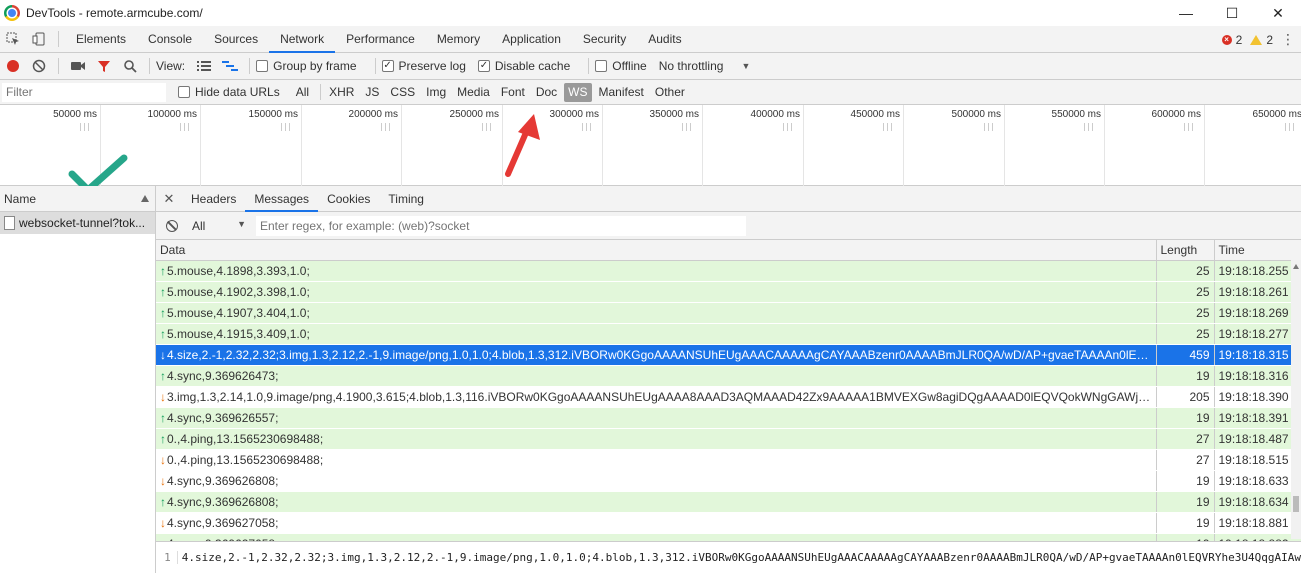 The image size is (1301, 573). I want to click on filter-type-css: CSS, so click(402, 92).